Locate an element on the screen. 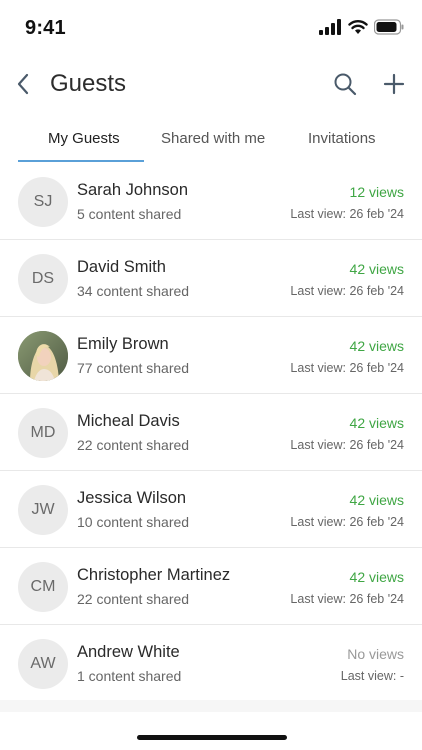 Image resolution: width=422 pixels, height=750 pixels. avatar: DS is located at coordinates (43, 279).